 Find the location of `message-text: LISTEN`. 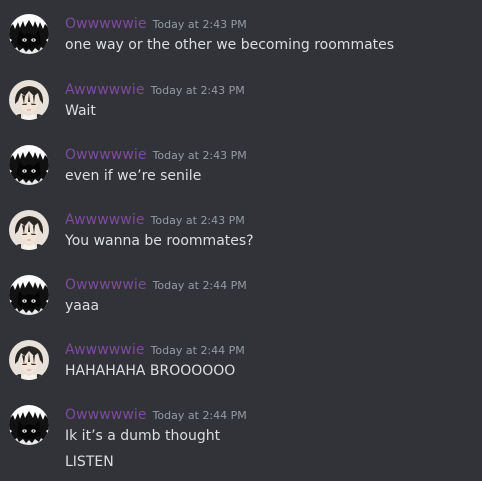

message-text: LISTEN is located at coordinates (89, 462).